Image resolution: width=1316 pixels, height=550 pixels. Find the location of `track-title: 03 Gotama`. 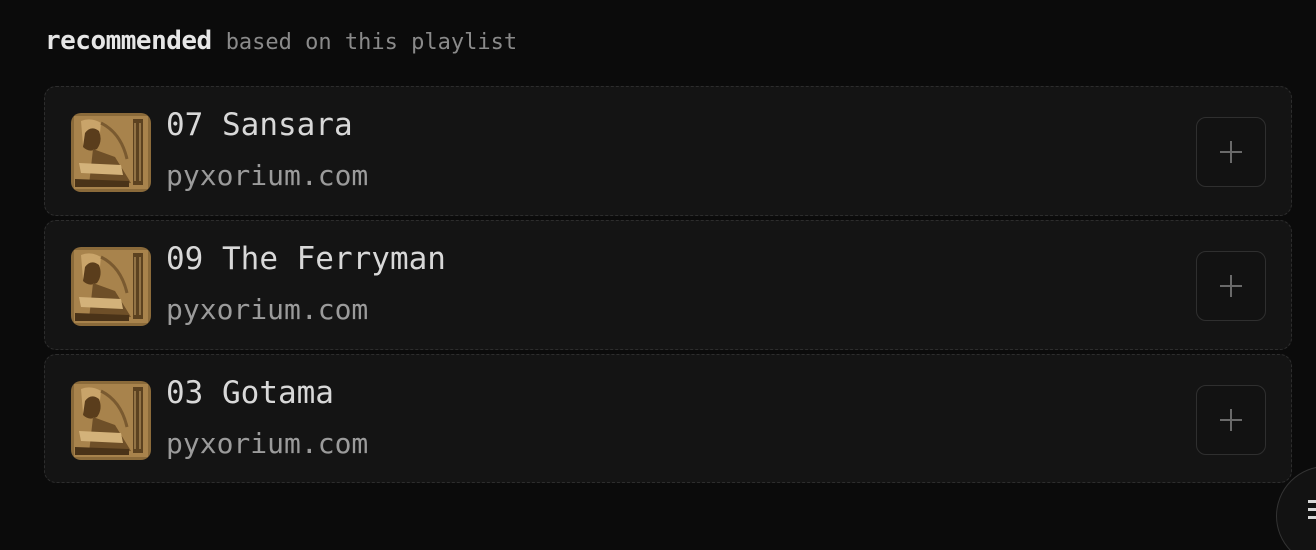

track-title: 03 Gotama is located at coordinates (250, 393).